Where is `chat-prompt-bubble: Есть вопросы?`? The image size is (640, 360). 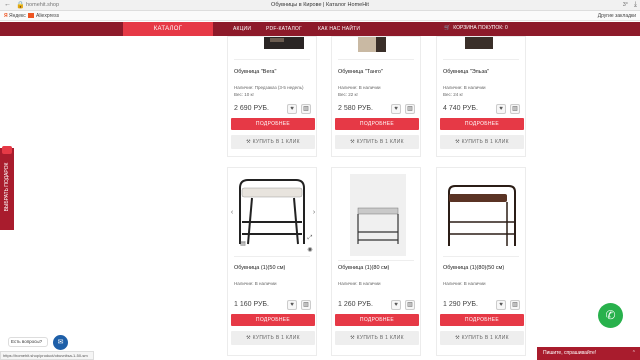
chat-prompt-bubble: Есть вопросы? is located at coordinates (28, 342).